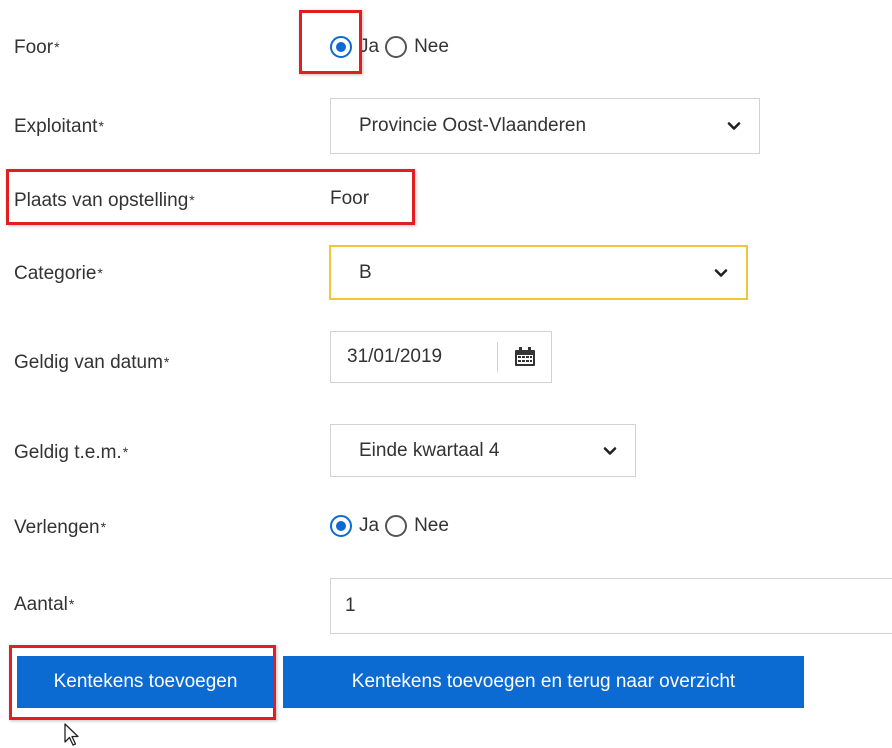  What do you see at coordinates (341, 526) in the screenshot?
I see `verlengen-radio-ja` at bounding box center [341, 526].